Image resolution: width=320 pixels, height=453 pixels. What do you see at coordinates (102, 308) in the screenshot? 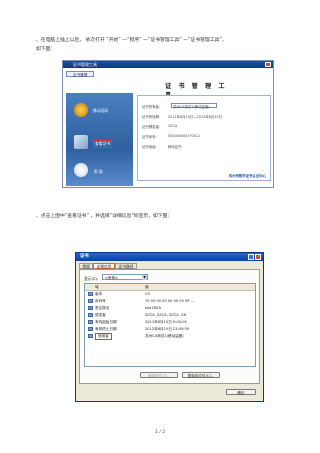
I see `row-field: 签名算法` at bounding box center [102, 308].